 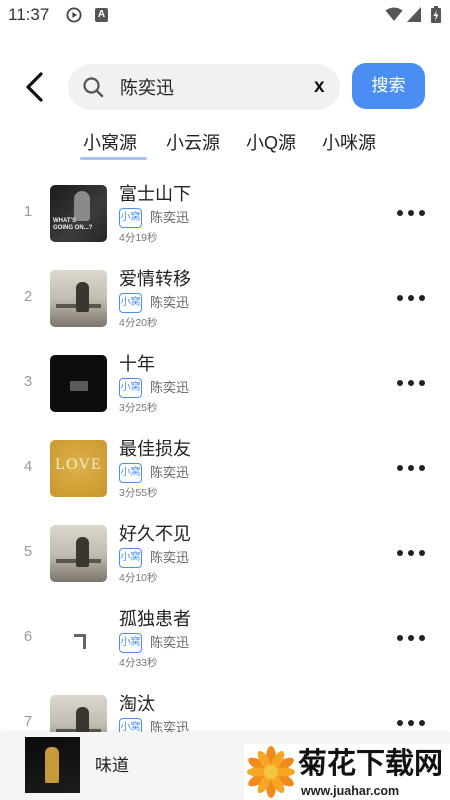 What do you see at coordinates (155, 619) in the screenshot?
I see `song-title: 孤独患者` at bounding box center [155, 619].